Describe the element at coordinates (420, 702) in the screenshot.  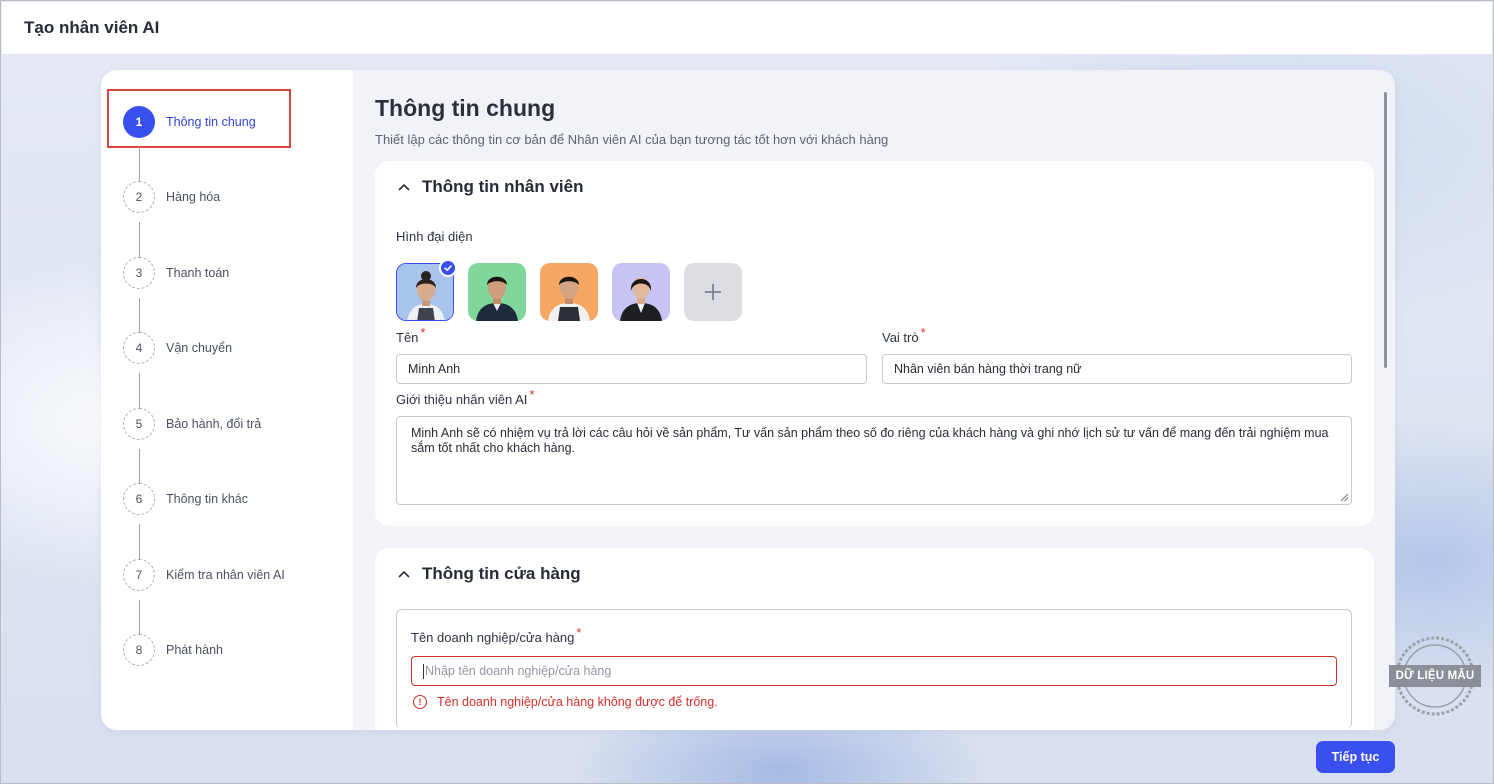
I see `error-icon: !` at that location.